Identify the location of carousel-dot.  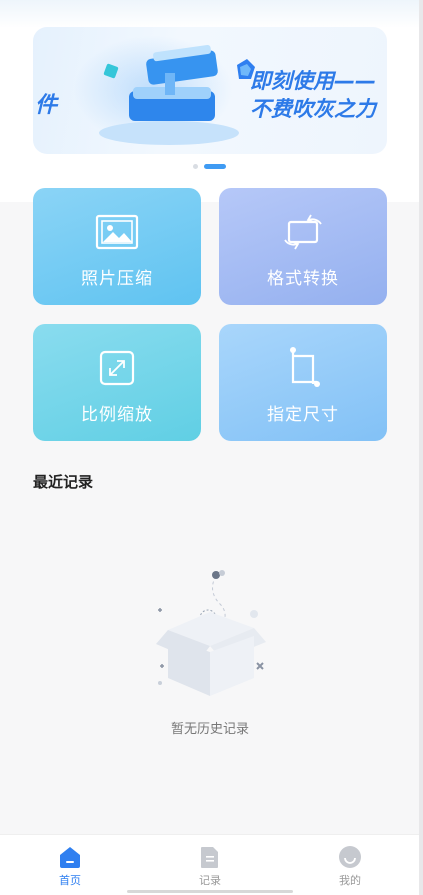
(195, 166).